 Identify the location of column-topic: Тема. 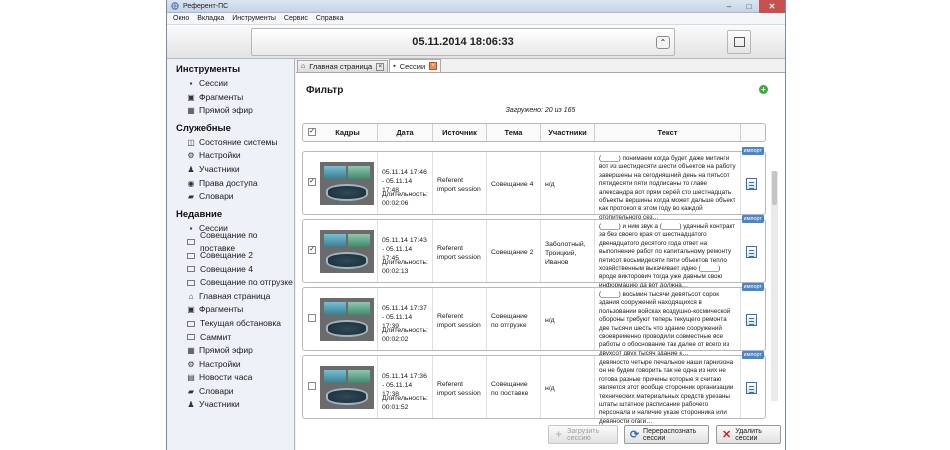
(514, 132).